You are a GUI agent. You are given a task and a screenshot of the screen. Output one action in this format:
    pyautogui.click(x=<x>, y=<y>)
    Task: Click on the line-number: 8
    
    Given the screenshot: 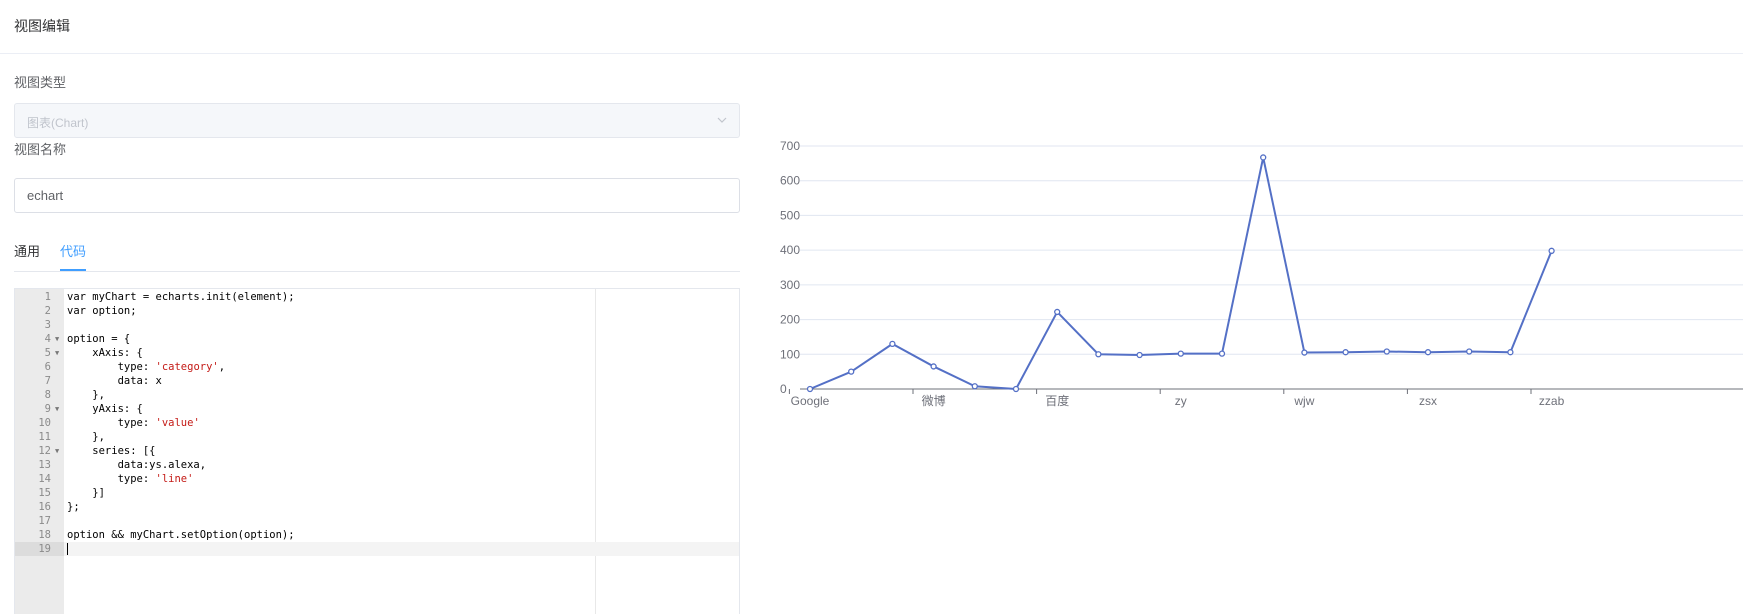 What is the action you would take?
    pyautogui.click(x=47, y=395)
    